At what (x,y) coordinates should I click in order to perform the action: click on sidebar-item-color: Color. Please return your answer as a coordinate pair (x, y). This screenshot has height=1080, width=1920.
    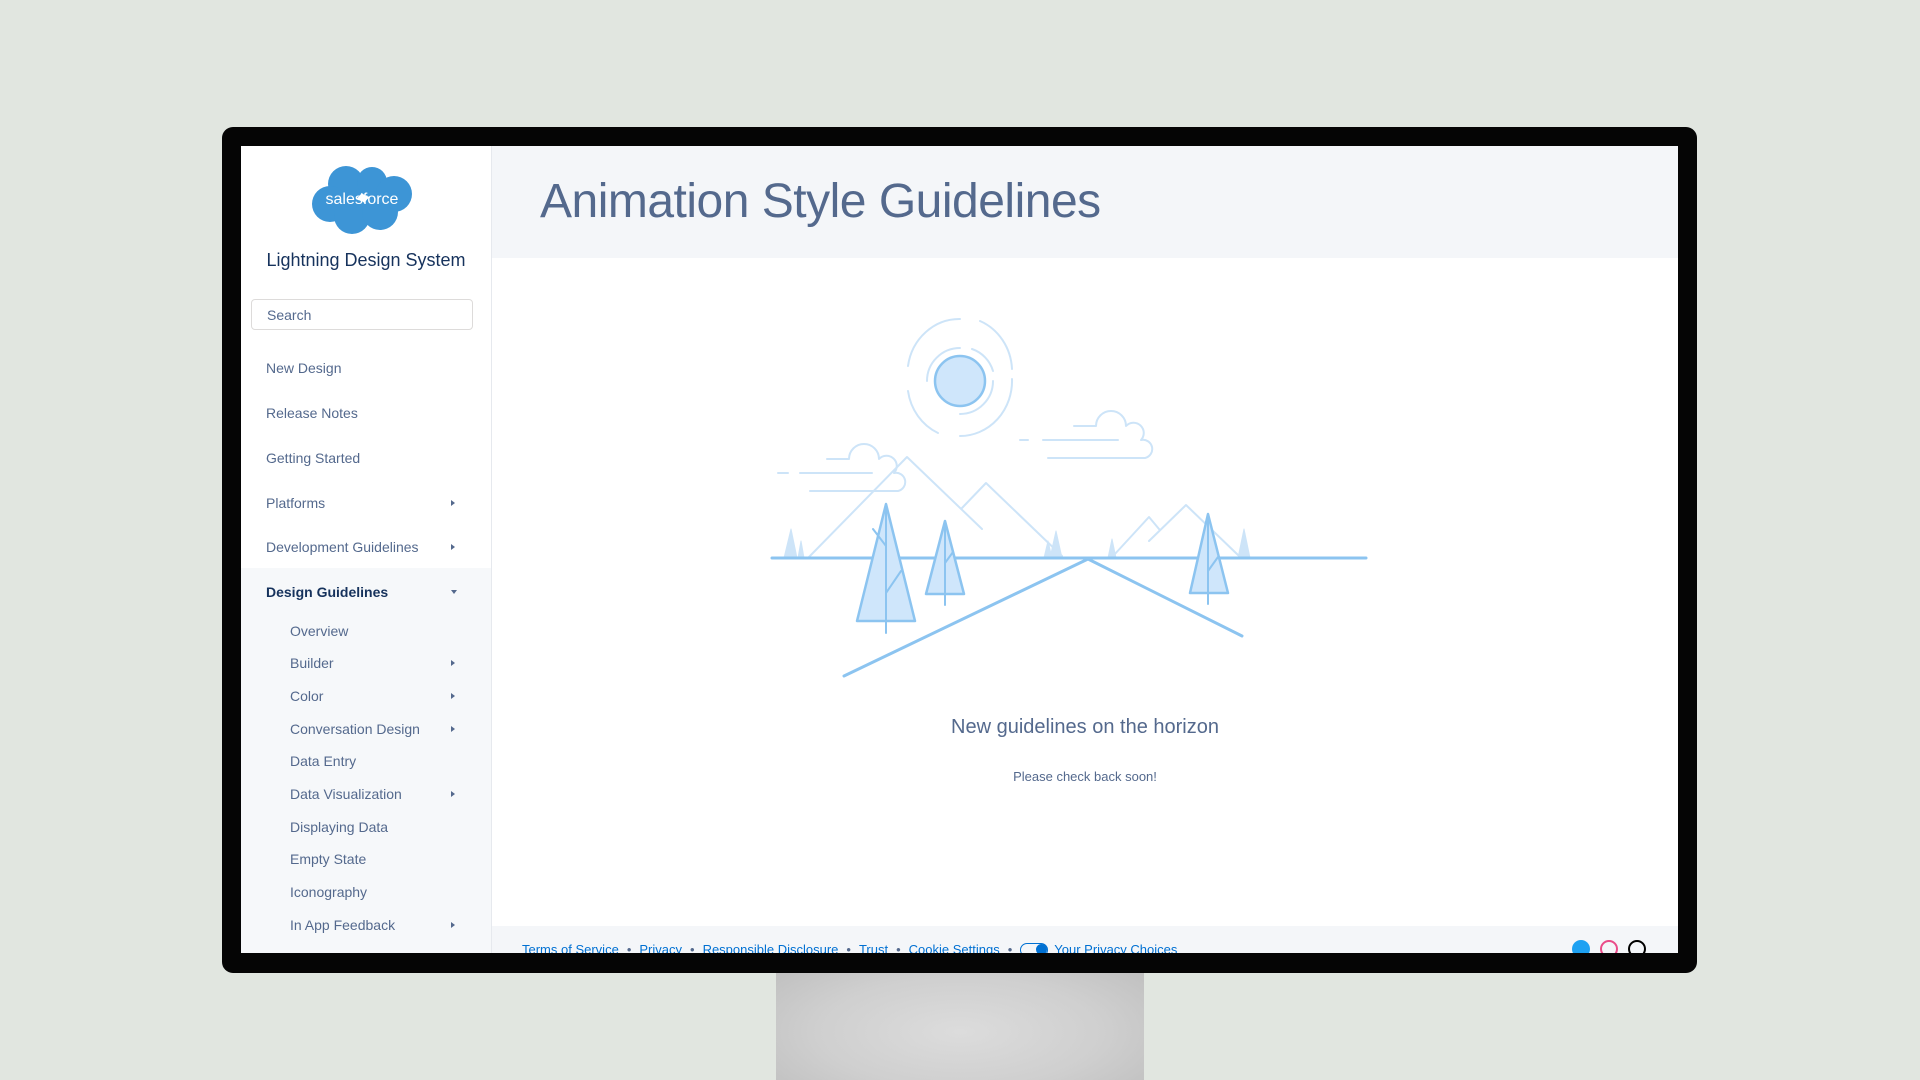
    Looking at the image, I should click on (366, 696).